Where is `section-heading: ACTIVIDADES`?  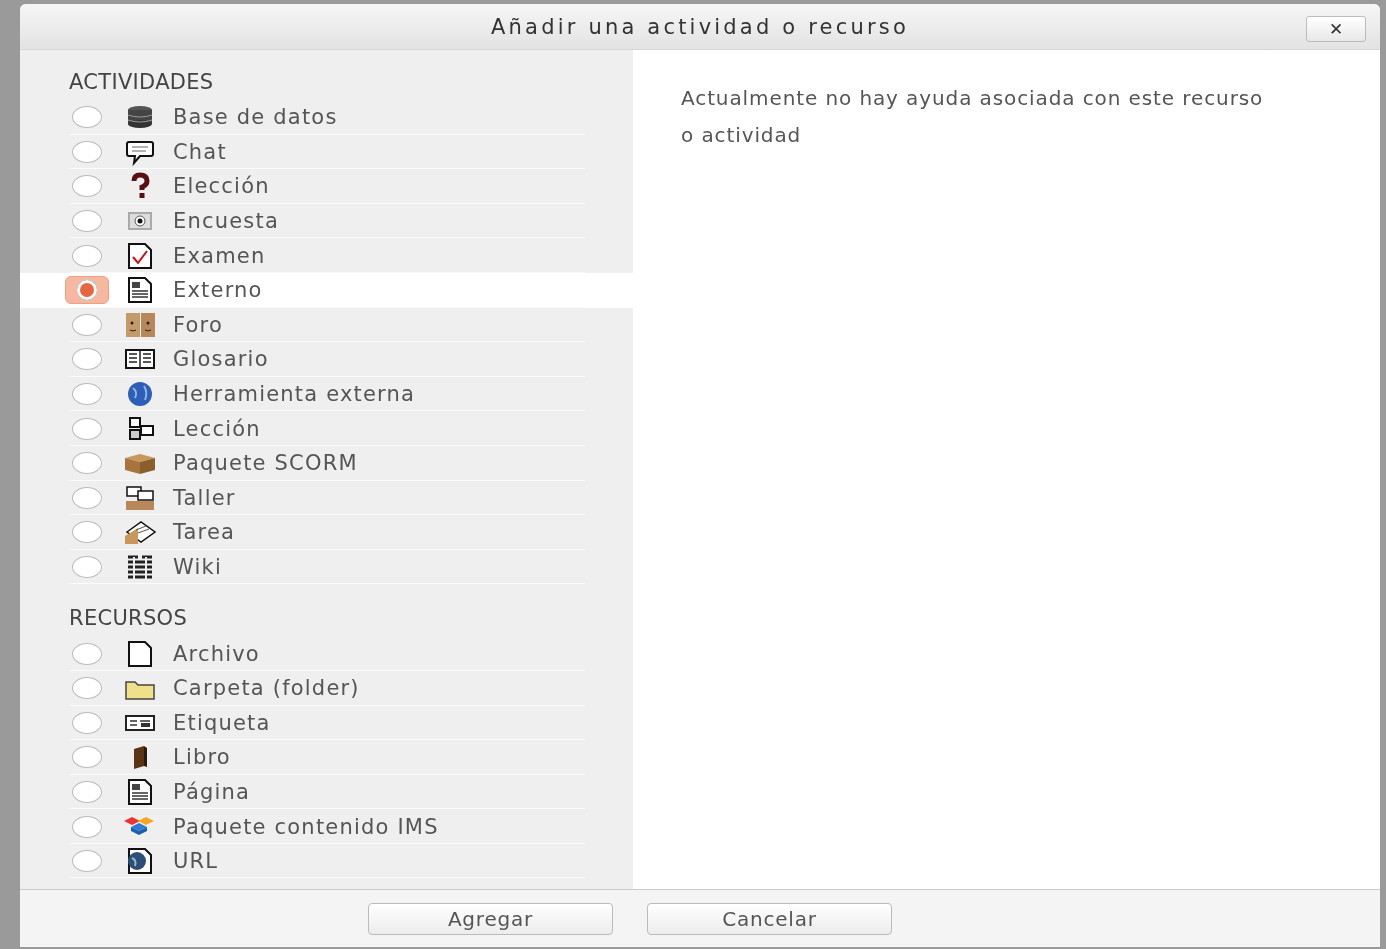
section-heading: ACTIVIDADES is located at coordinates (141, 82).